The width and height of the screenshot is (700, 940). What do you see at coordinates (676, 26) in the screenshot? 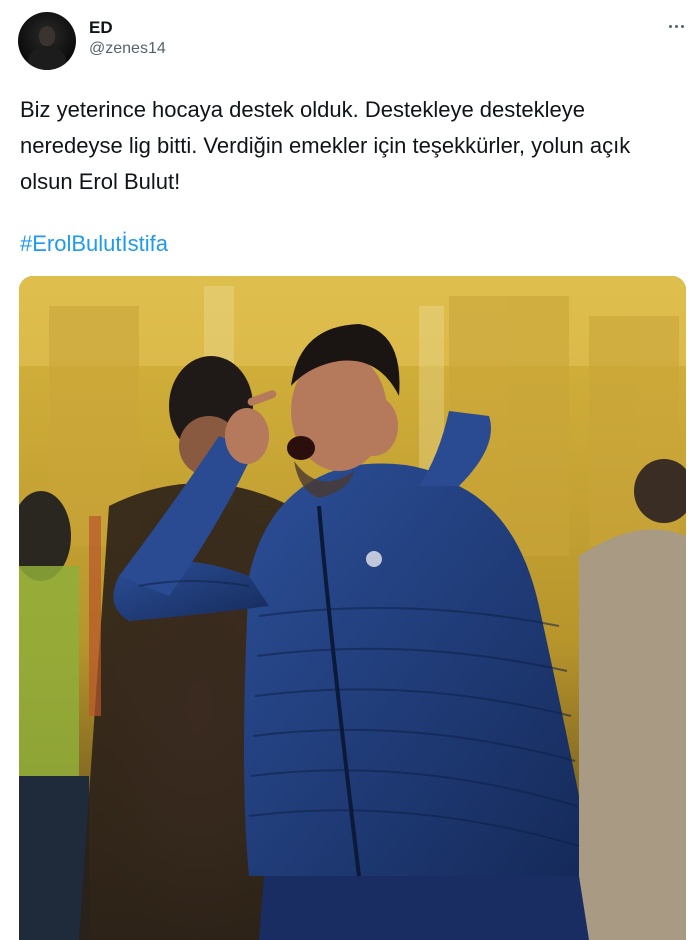
I see `more-horizontal-icon` at bounding box center [676, 26].